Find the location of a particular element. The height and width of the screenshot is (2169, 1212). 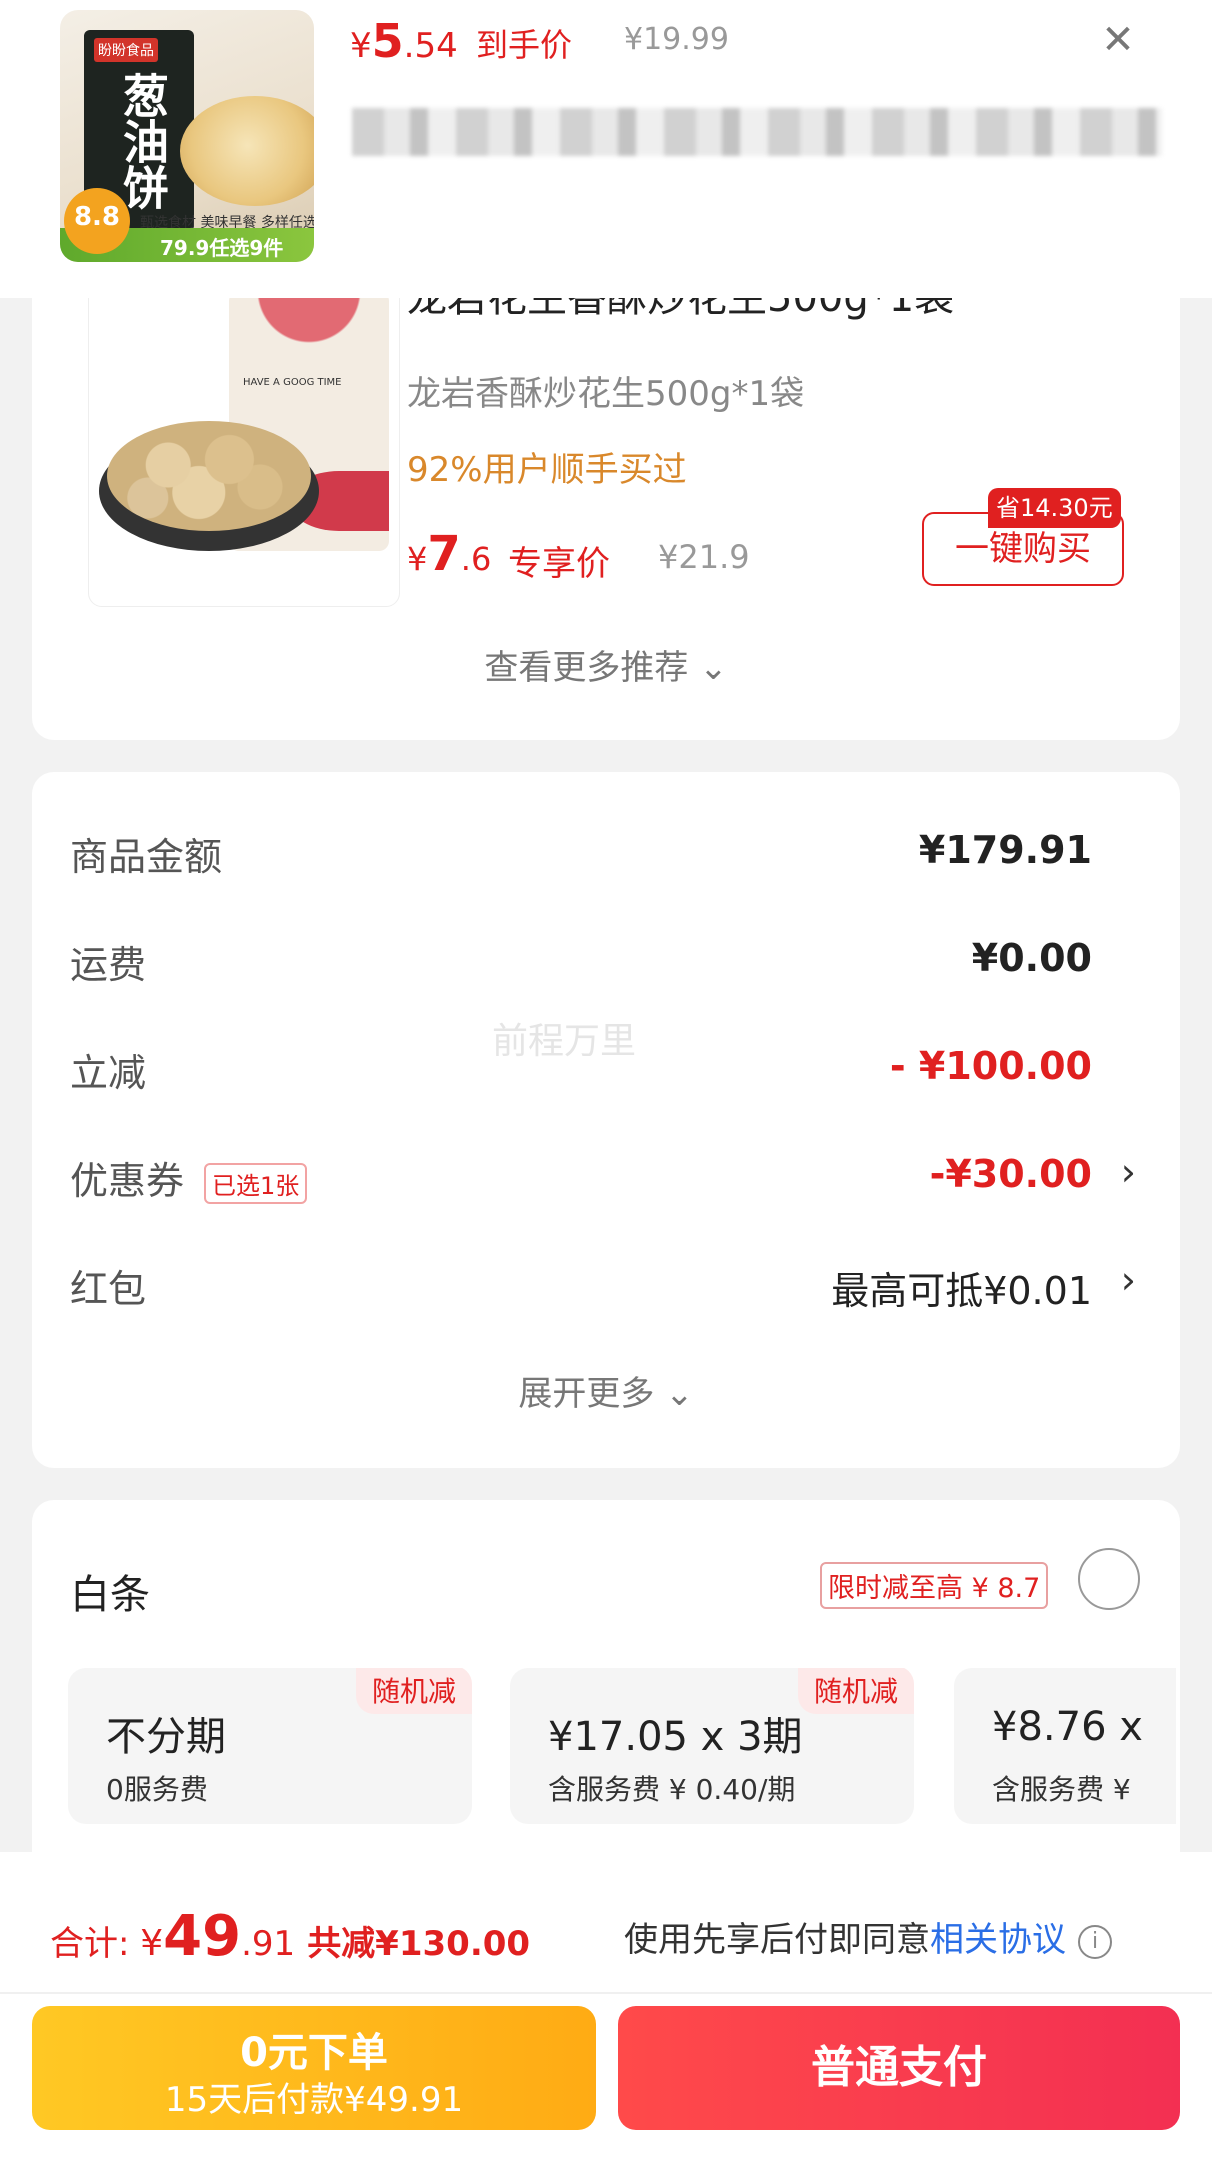

baitiao-title: 白条 is located at coordinates (110, 1595).